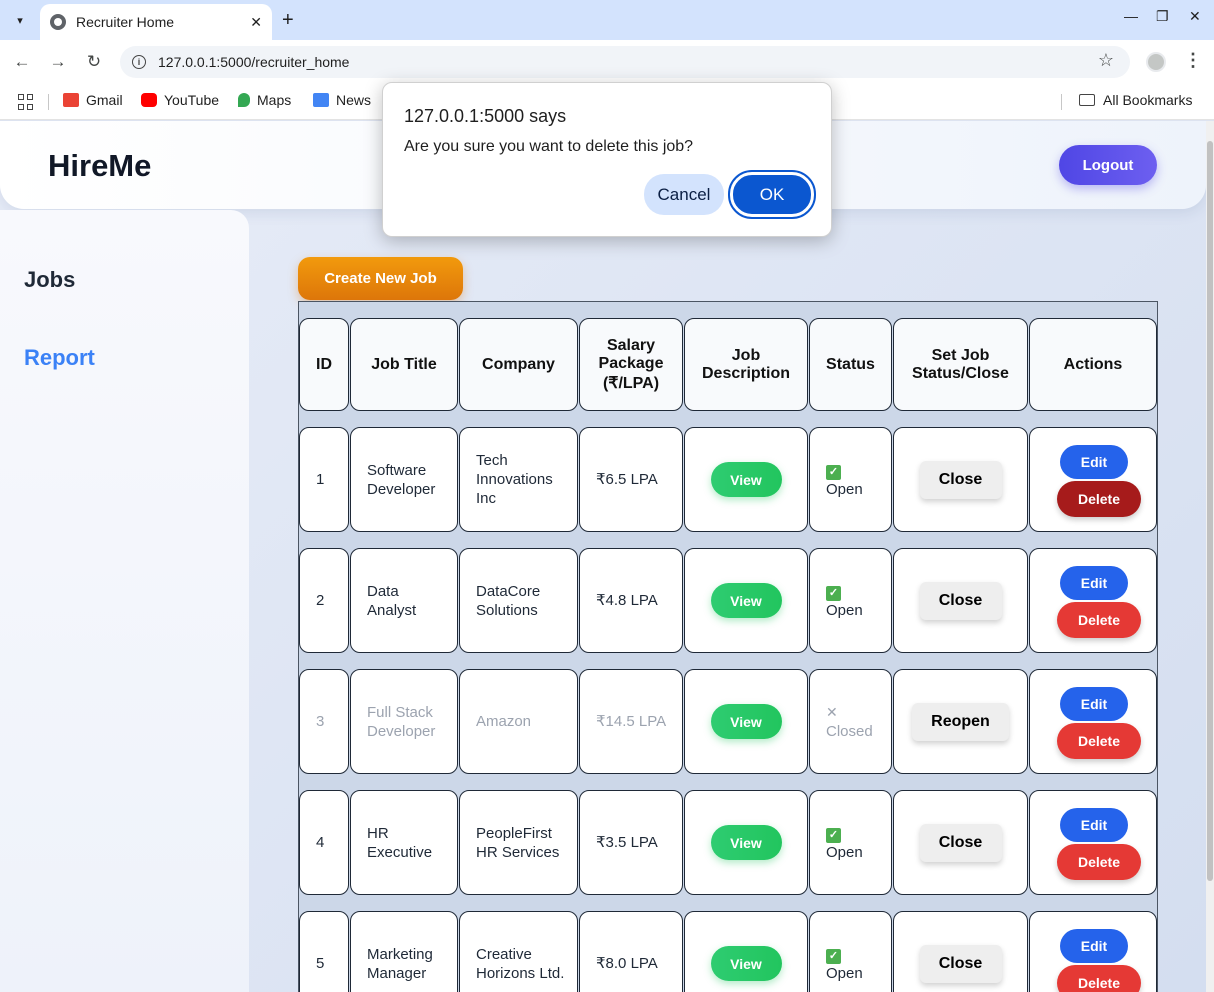  What do you see at coordinates (518, 951) in the screenshot?
I see `table-cell-company: Creative Horizons Ltd.` at bounding box center [518, 951].